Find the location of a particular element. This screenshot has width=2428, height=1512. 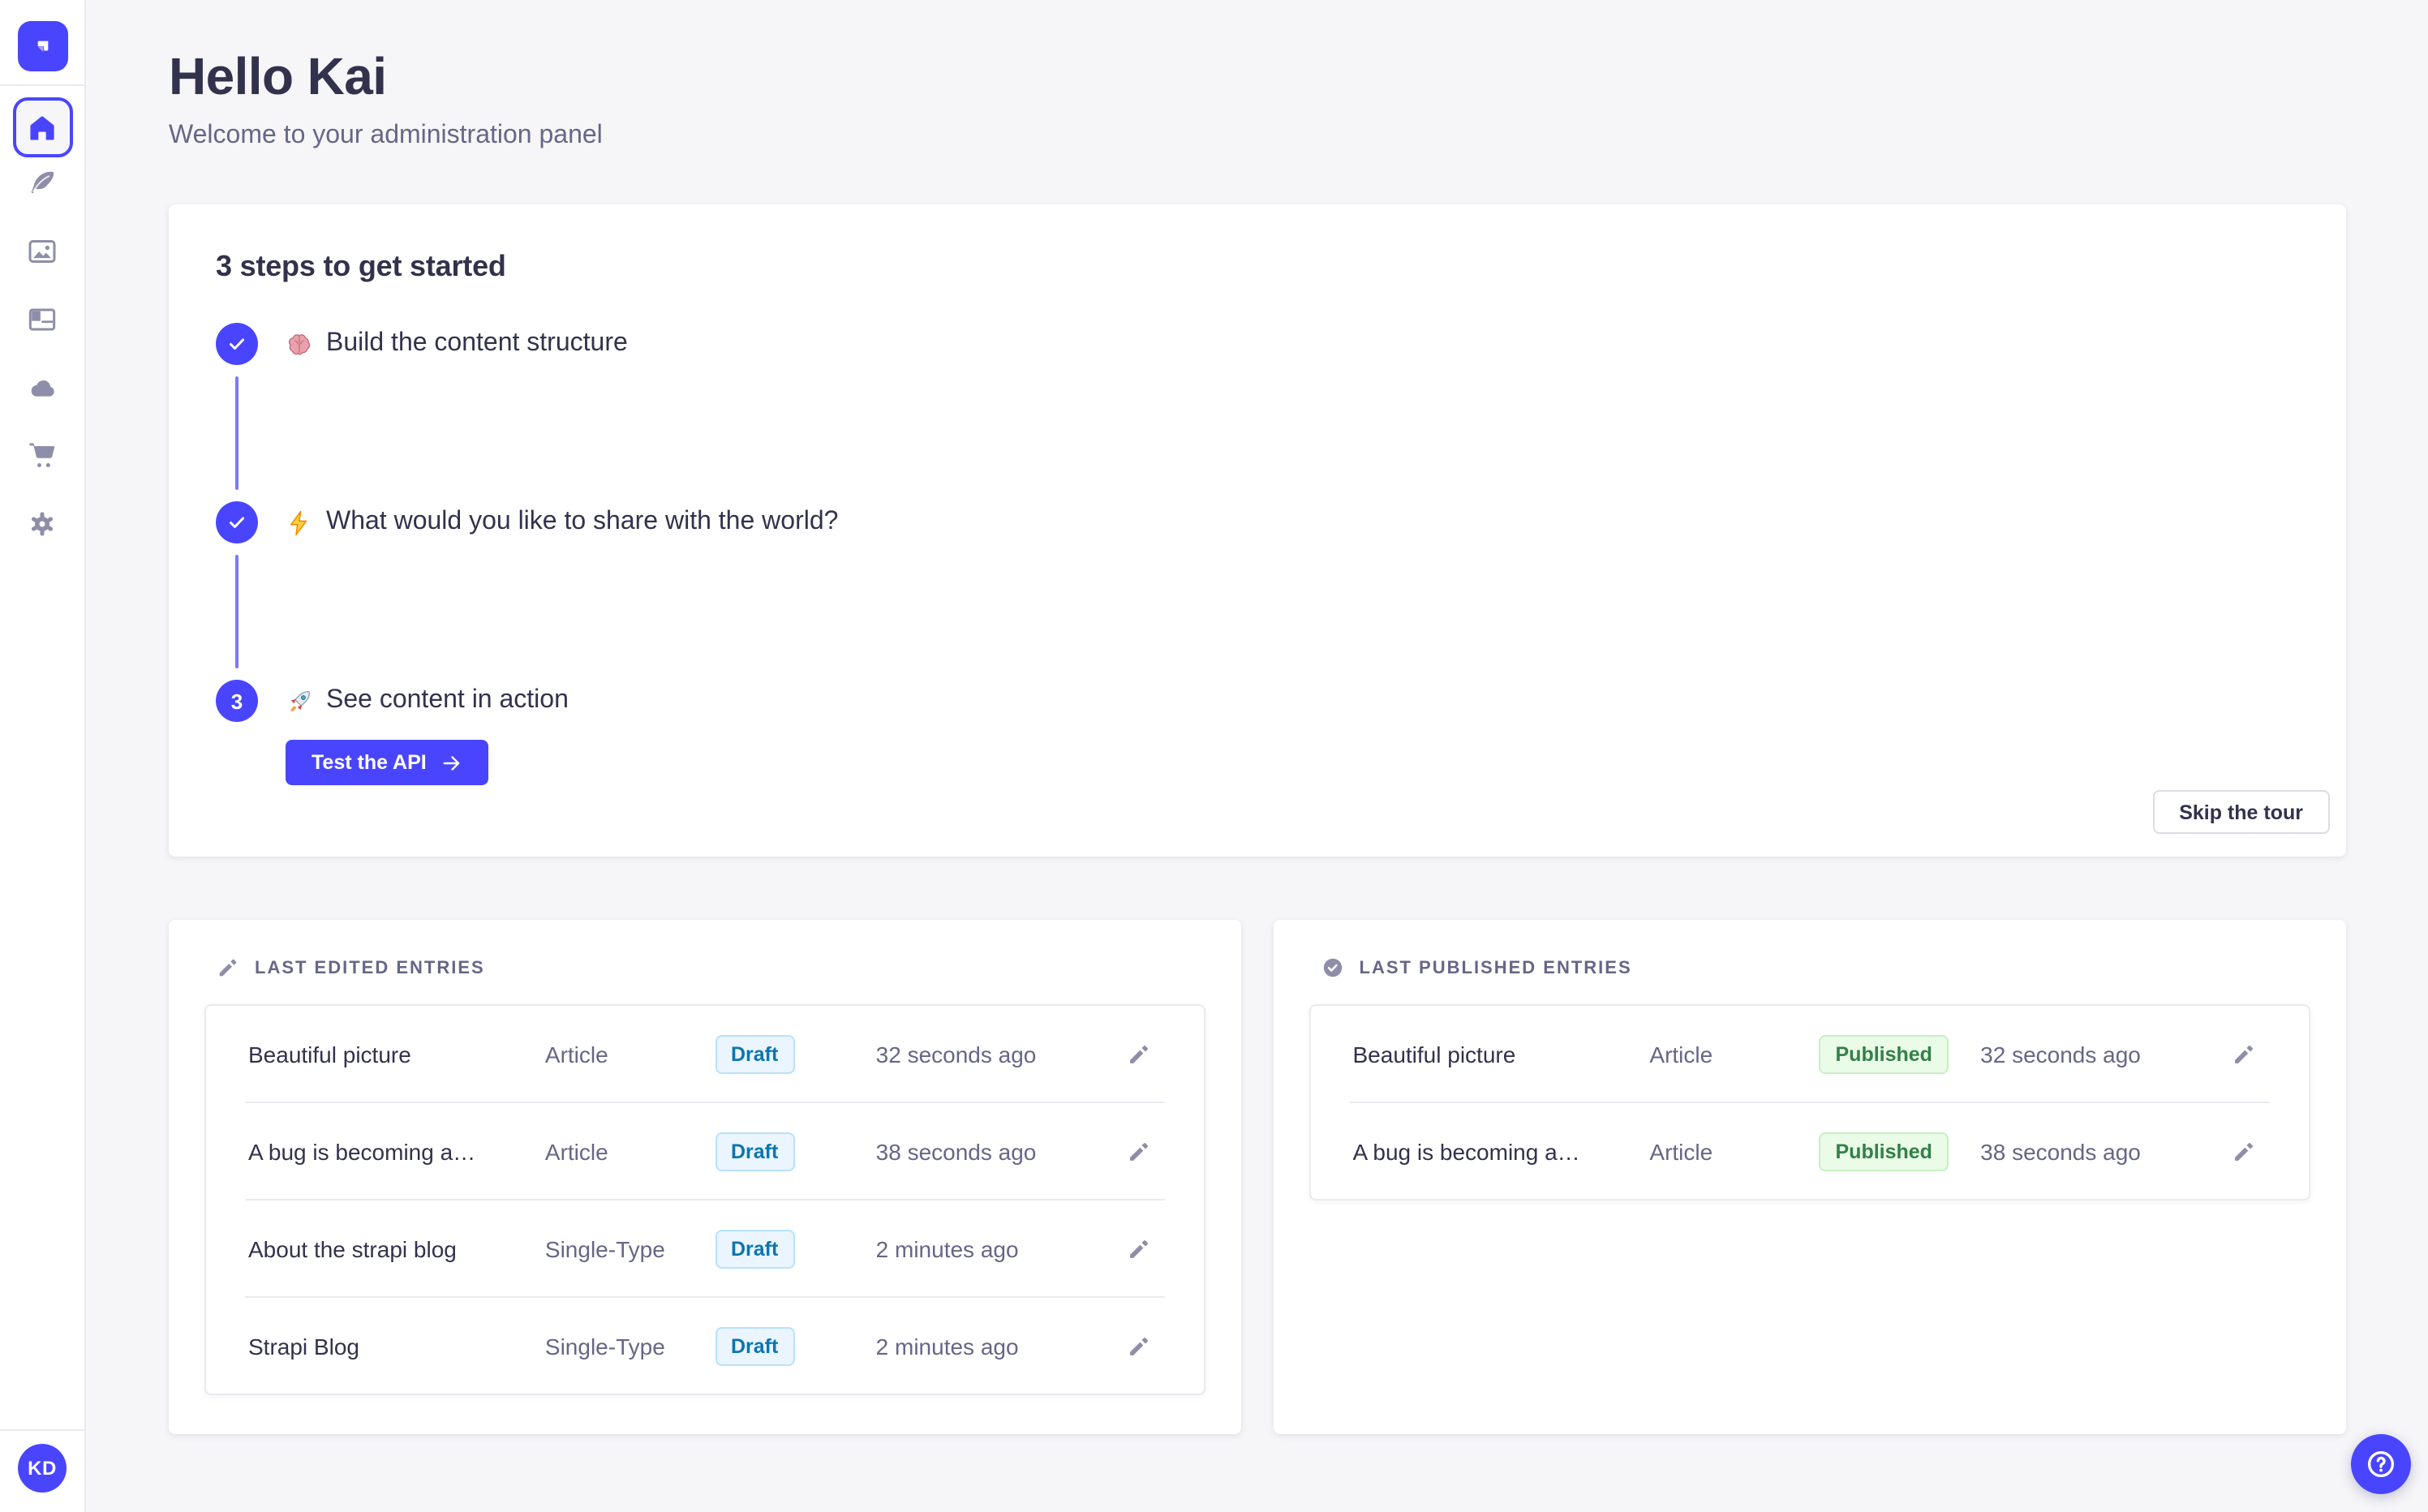

question-circle-icon is located at coordinates (2380, 1464).